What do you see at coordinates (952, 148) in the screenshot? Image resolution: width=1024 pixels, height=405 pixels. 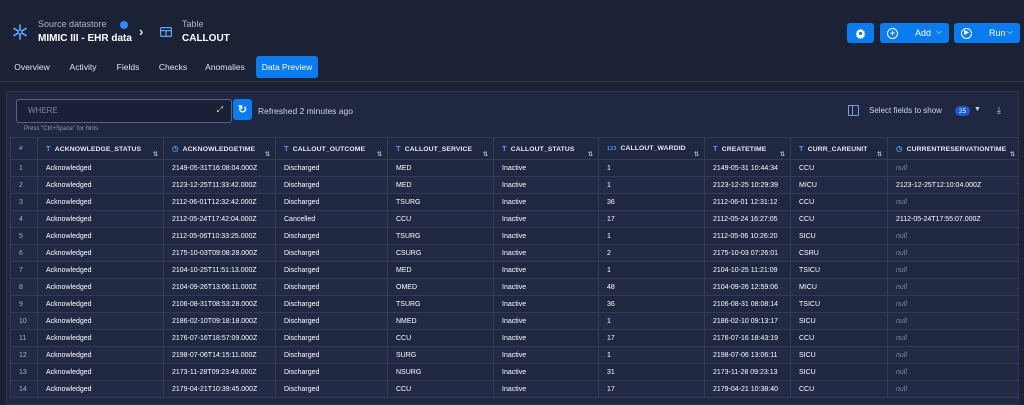 I see `column-header-currentreservationtime: ◷ CURRENTRESERVATIONTIME ⇅` at bounding box center [952, 148].